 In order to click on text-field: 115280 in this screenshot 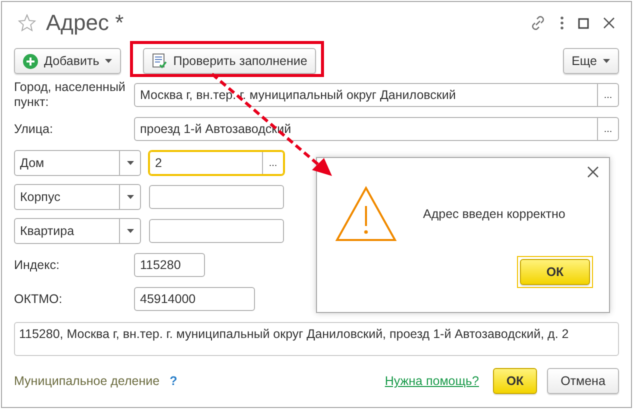, I will do `click(169, 265)`.